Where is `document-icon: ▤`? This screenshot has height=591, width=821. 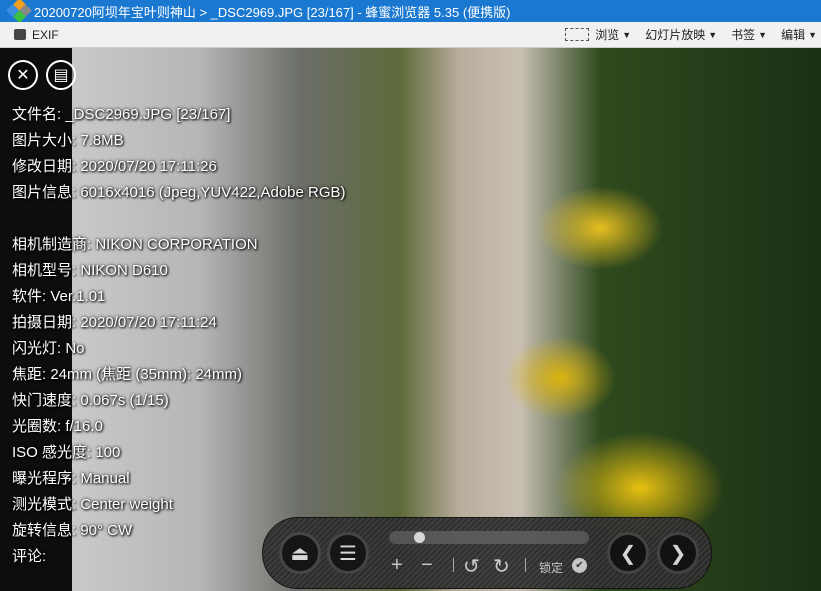
document-icon: ▤ is located at coordinates (61, 75).